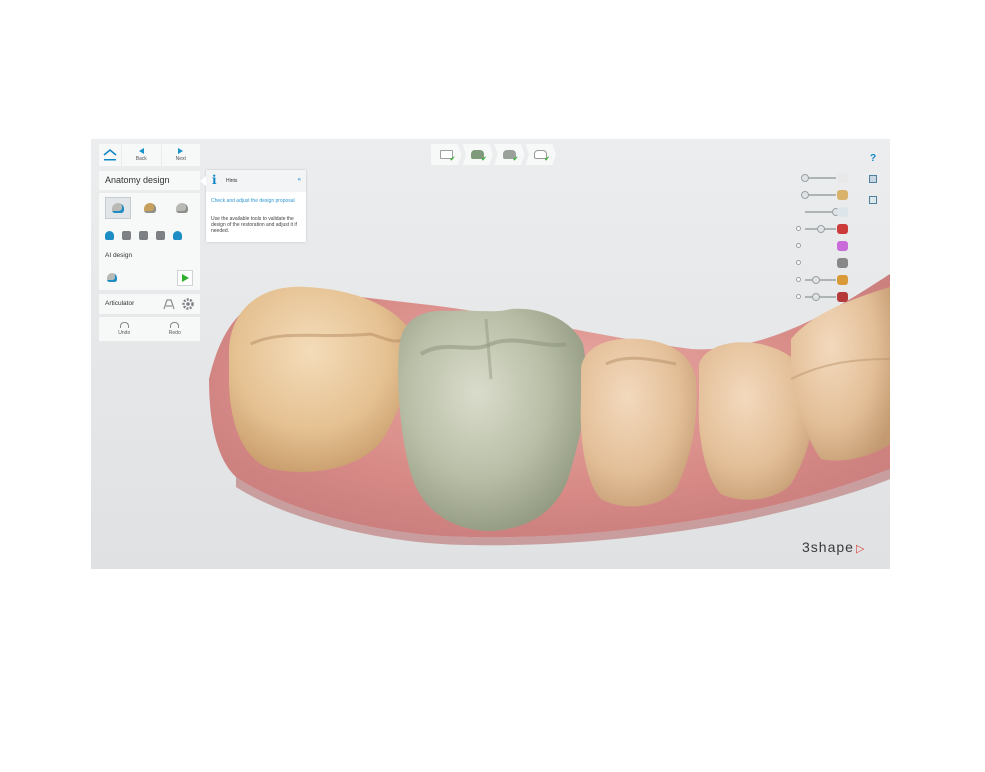  Describe the element at coordinates (141, 151) in the screenshot. I see `arrow-left-icon` at that location.